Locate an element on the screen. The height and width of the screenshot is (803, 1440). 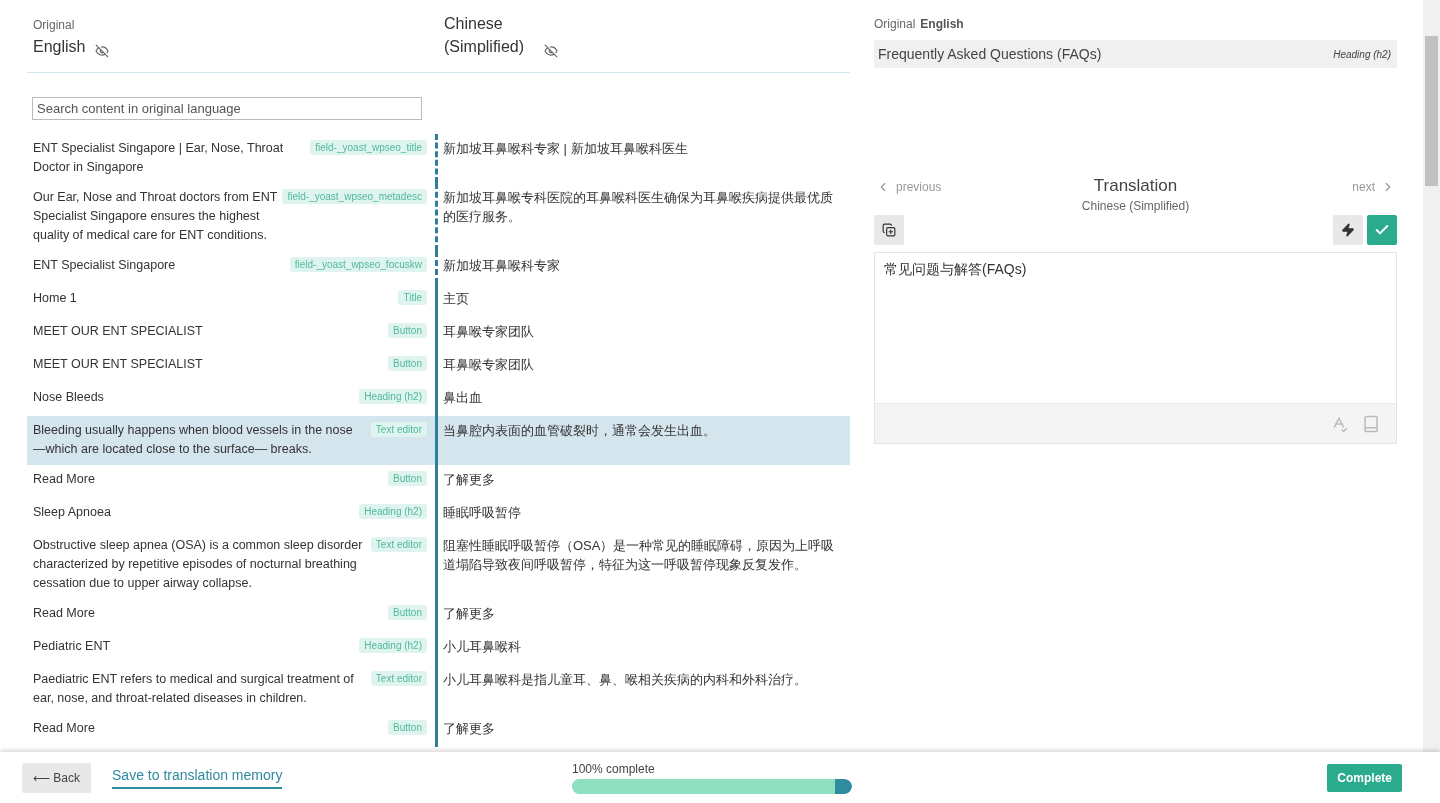
translation-text: 睡眠呼吸暂停 is located at coordinates (482, 513).